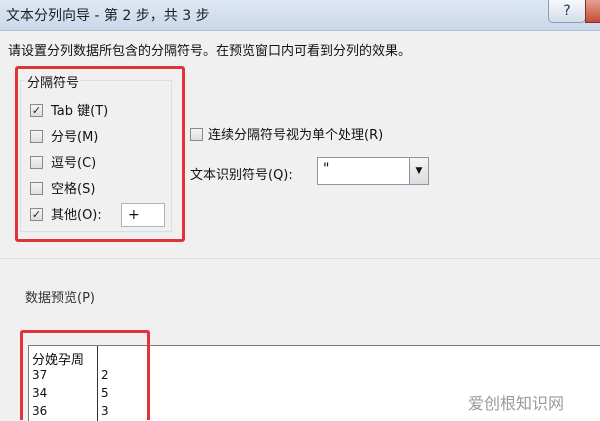  I want to click on instruction-text: 请设置分列数据所包含的分隔符号。在预览窗口内可看到分列的效果。, so click(210, 51).